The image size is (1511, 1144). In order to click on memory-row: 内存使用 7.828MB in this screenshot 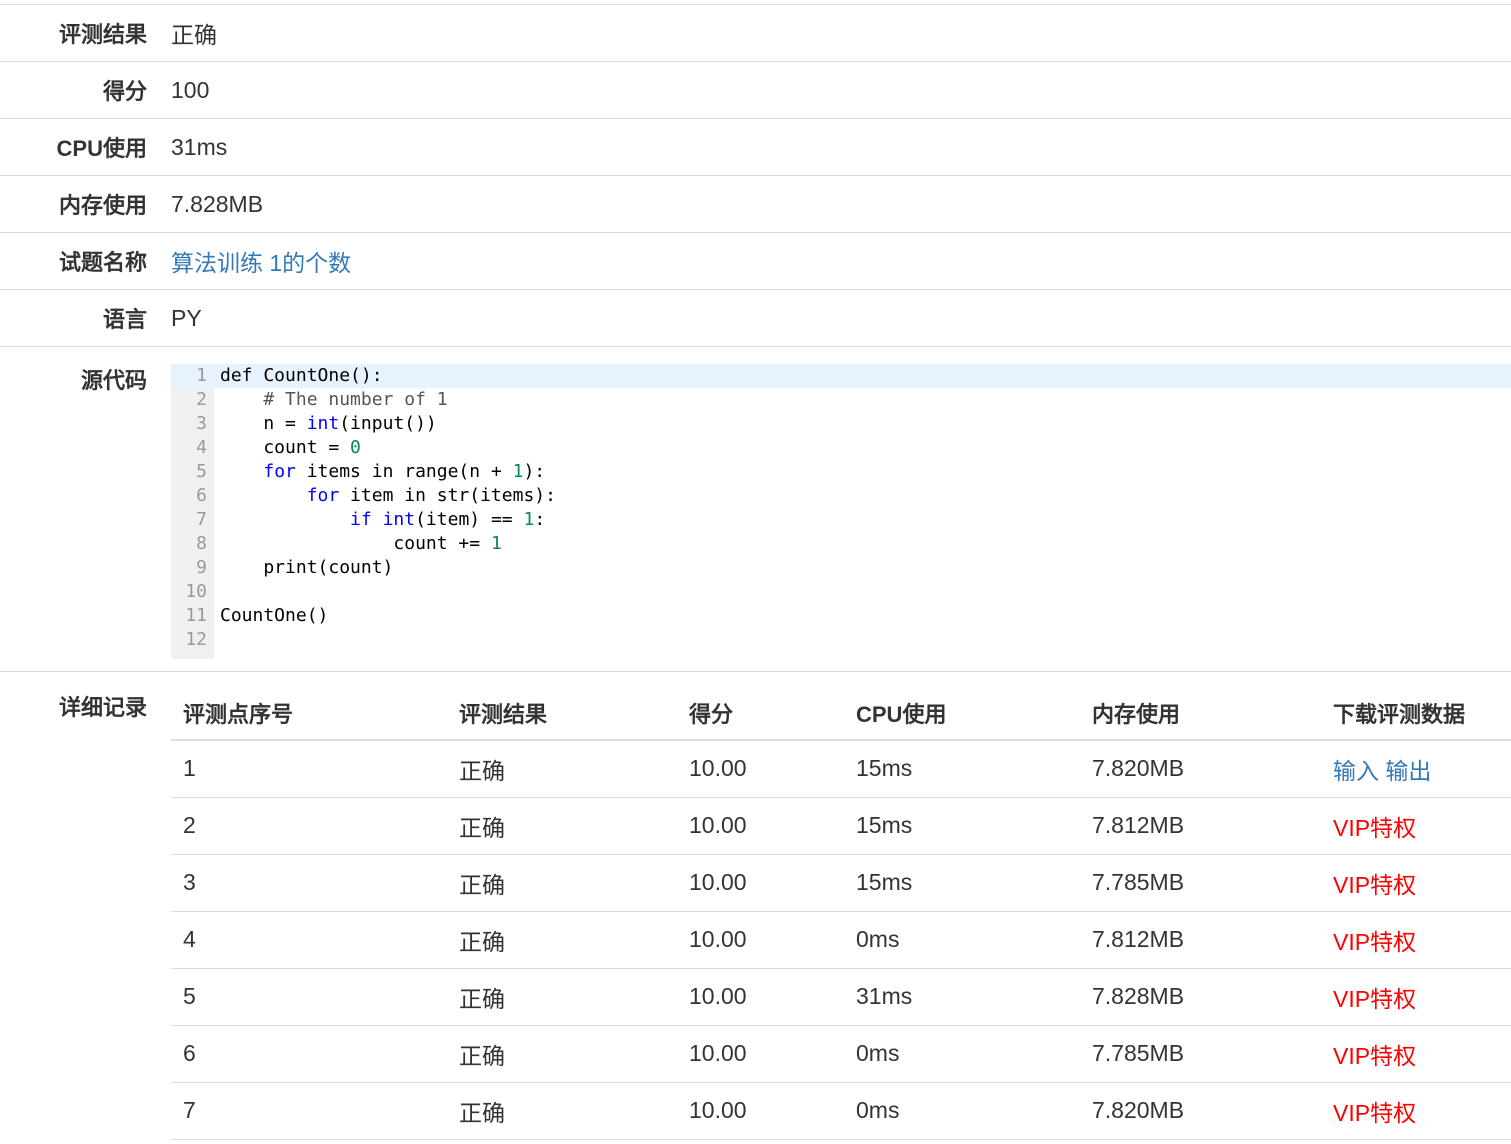, I will do `click(755, 204)`.